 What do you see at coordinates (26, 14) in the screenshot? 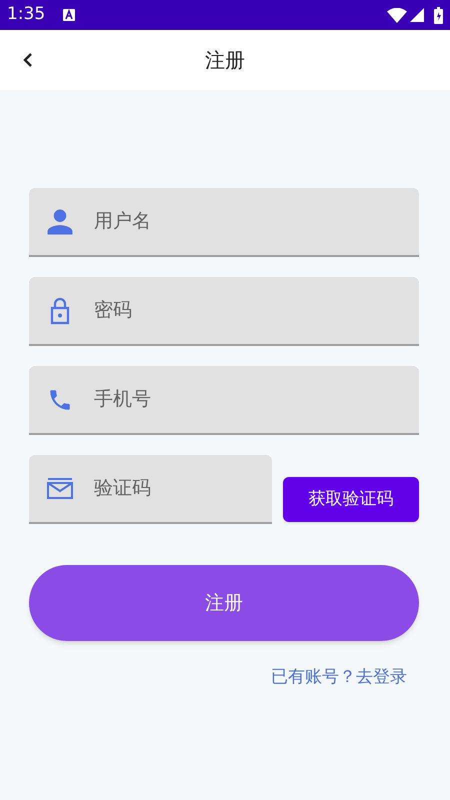
I see `status-time: 1:35` at bounding box center [26, 14].